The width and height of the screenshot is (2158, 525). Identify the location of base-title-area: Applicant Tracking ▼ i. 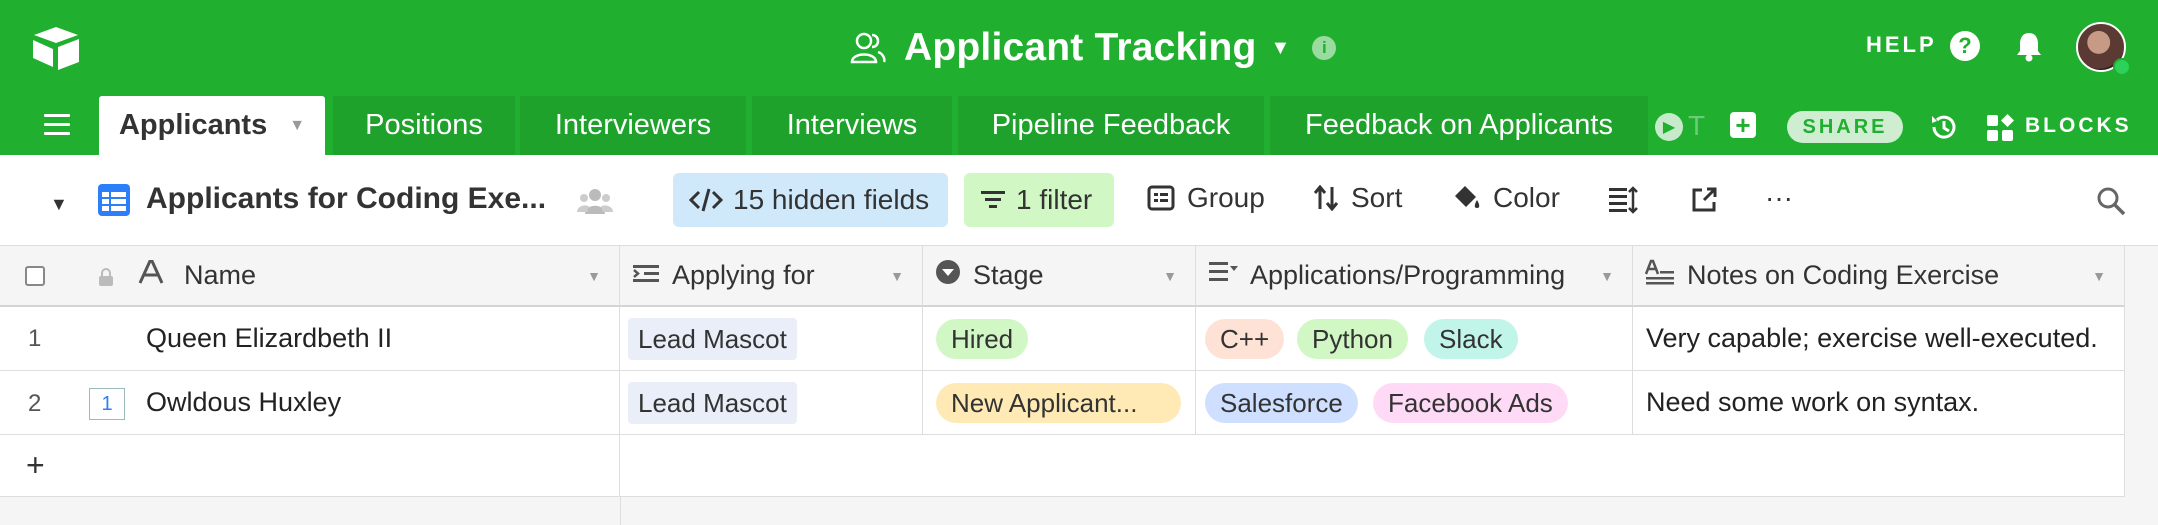
(1093, 48).